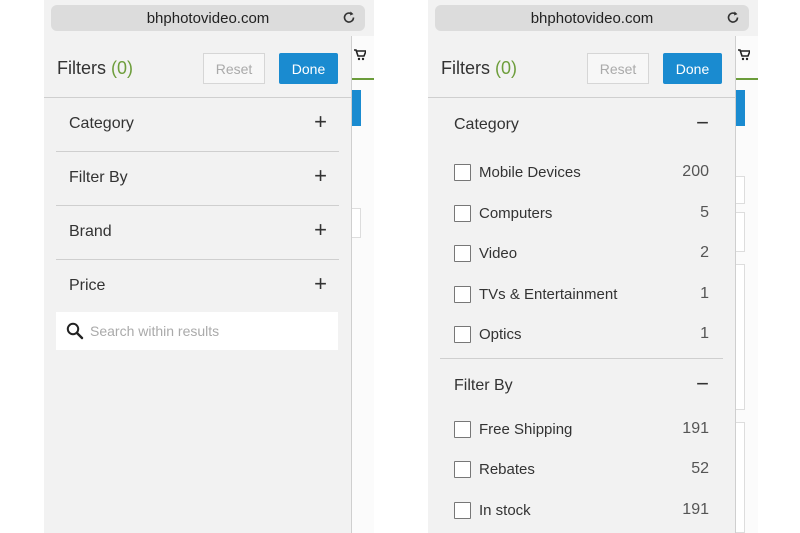 Image resolution: width=800 pixels, height=533 pixels. Describe the element at coordinates (581, 470) in the screenshot. I see `filter-option: Rebates 52` at that location.